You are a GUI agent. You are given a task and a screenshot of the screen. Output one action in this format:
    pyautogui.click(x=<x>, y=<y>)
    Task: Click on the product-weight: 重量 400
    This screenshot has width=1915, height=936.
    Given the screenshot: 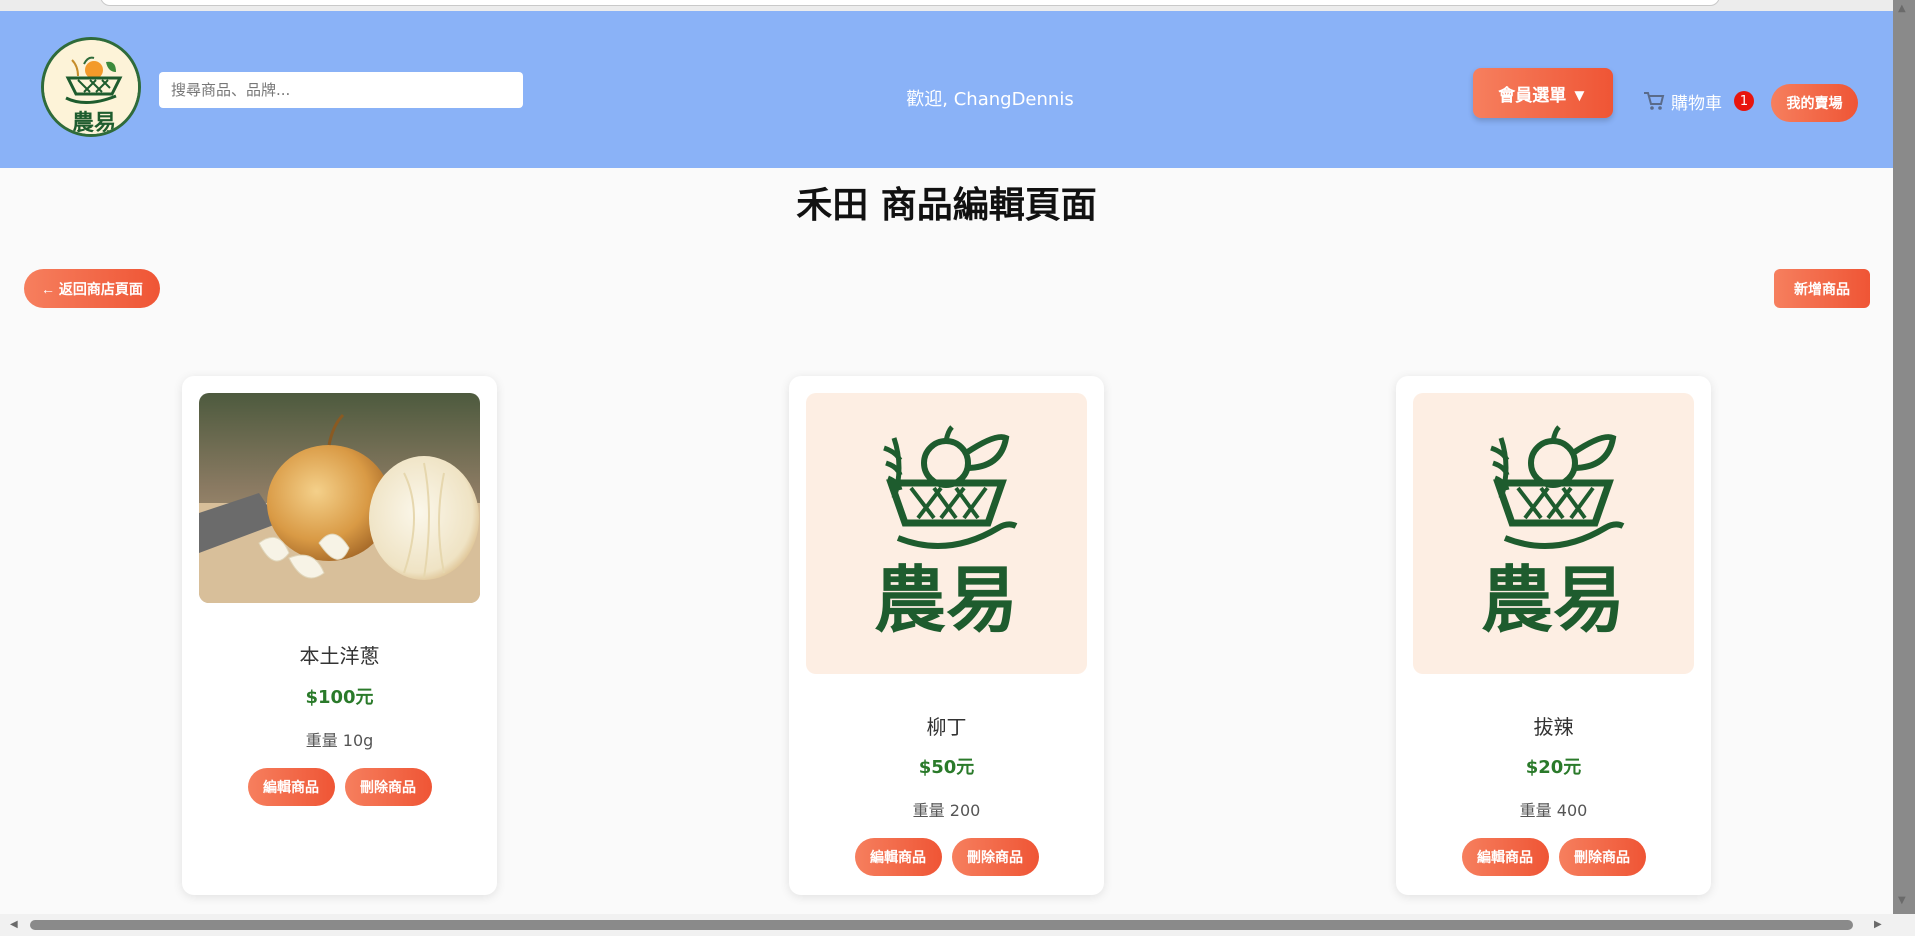 What is the action you would take?
    pyautogui.click(x=1553, y=810)
    